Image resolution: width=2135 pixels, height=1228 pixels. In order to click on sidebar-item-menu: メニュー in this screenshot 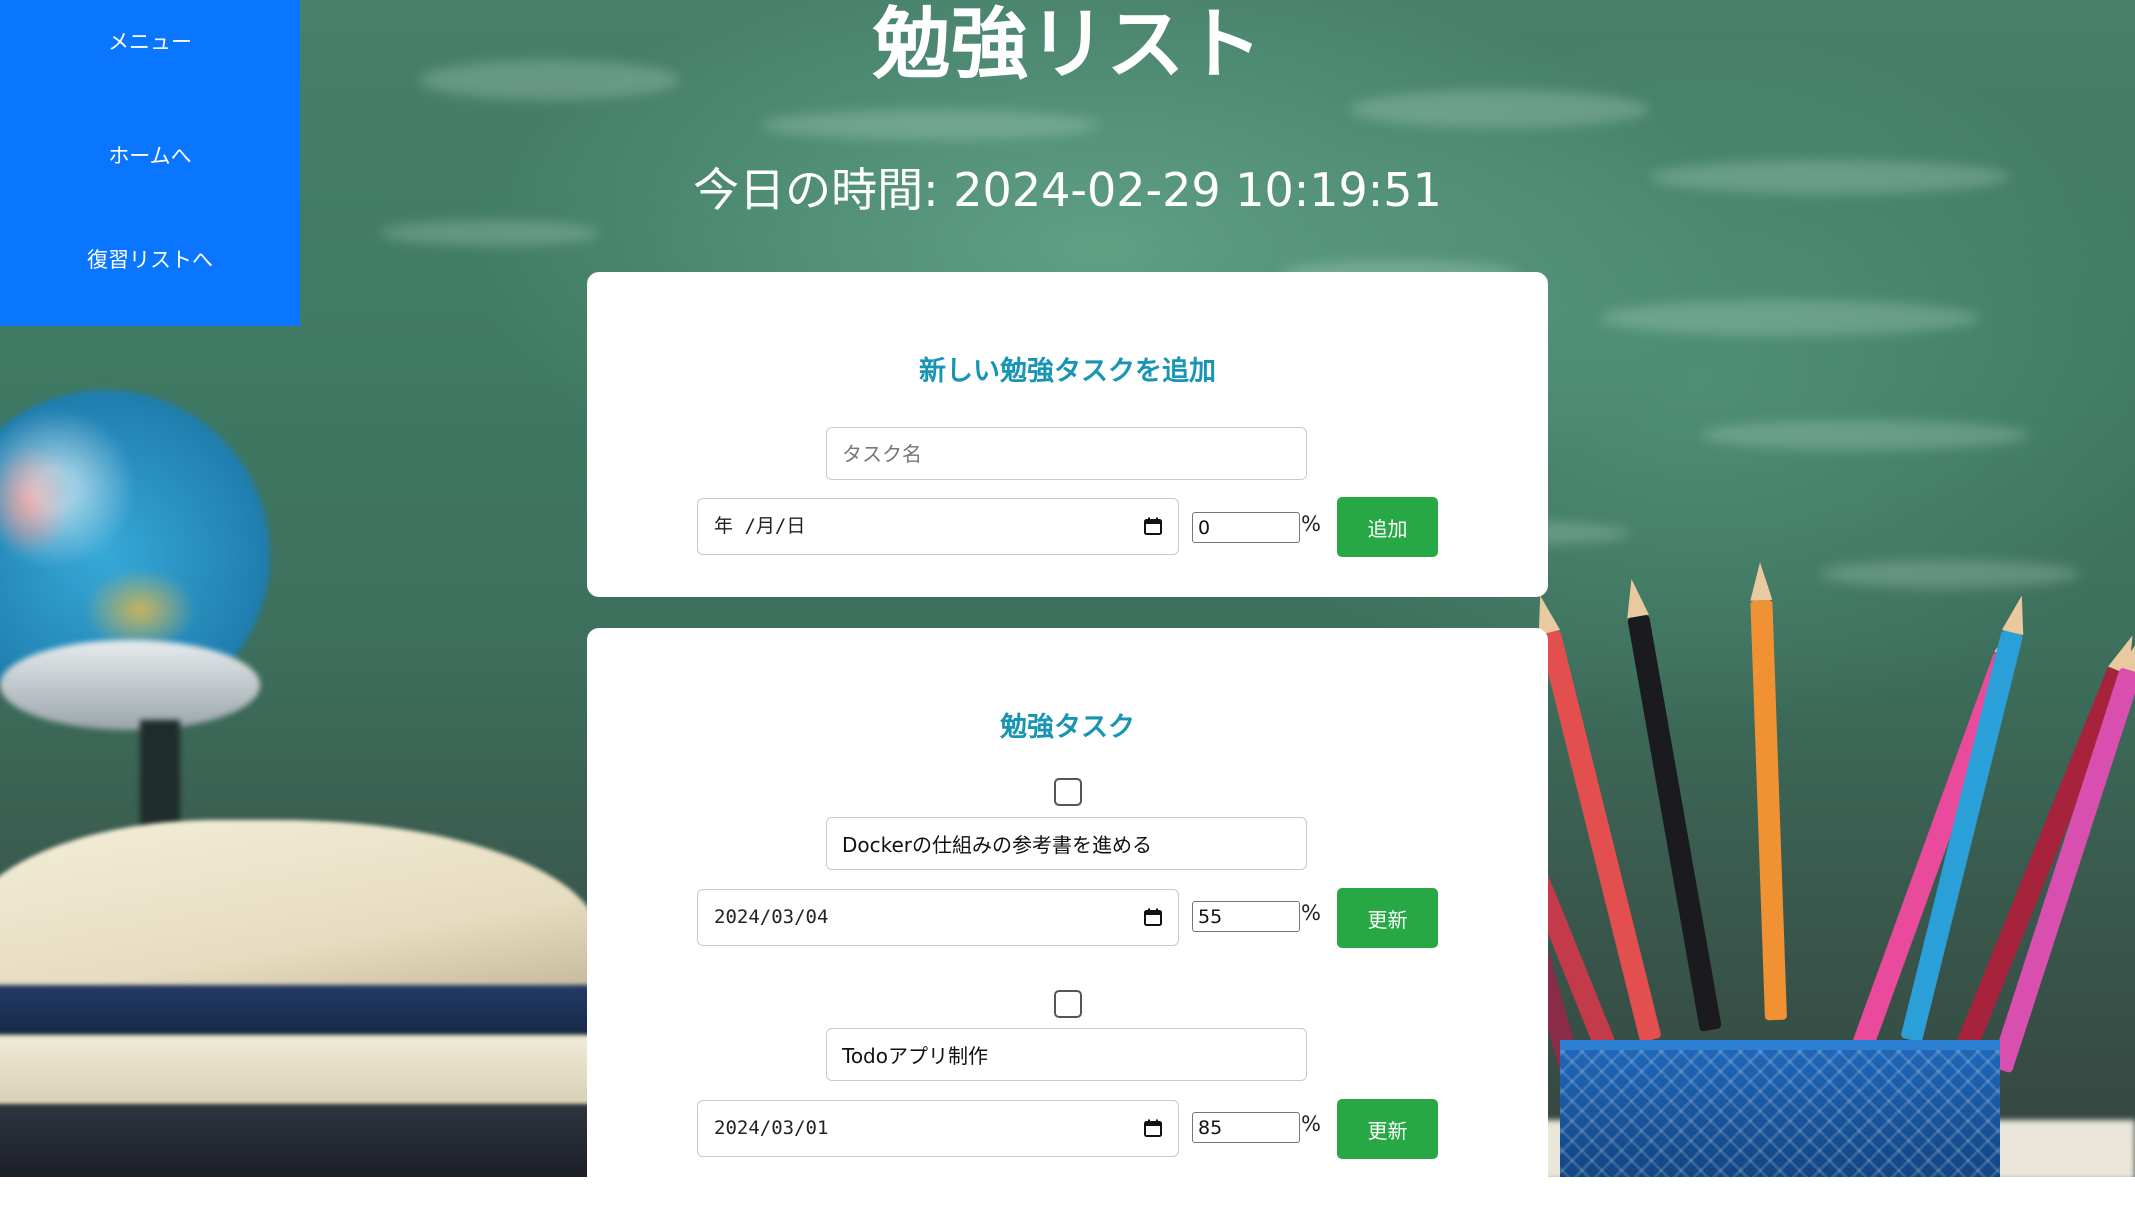, I will do `click(150, 41)`.